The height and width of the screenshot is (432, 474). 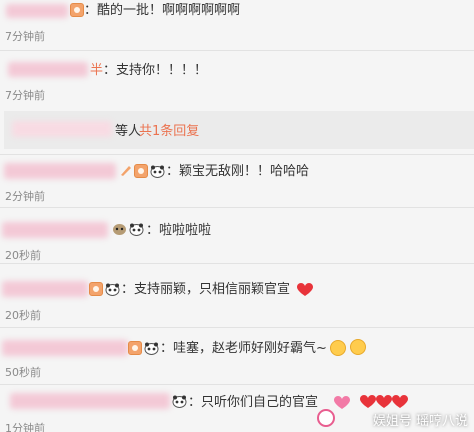 I want to click on comment-time: 50秒前, so click(x=23, y=372).